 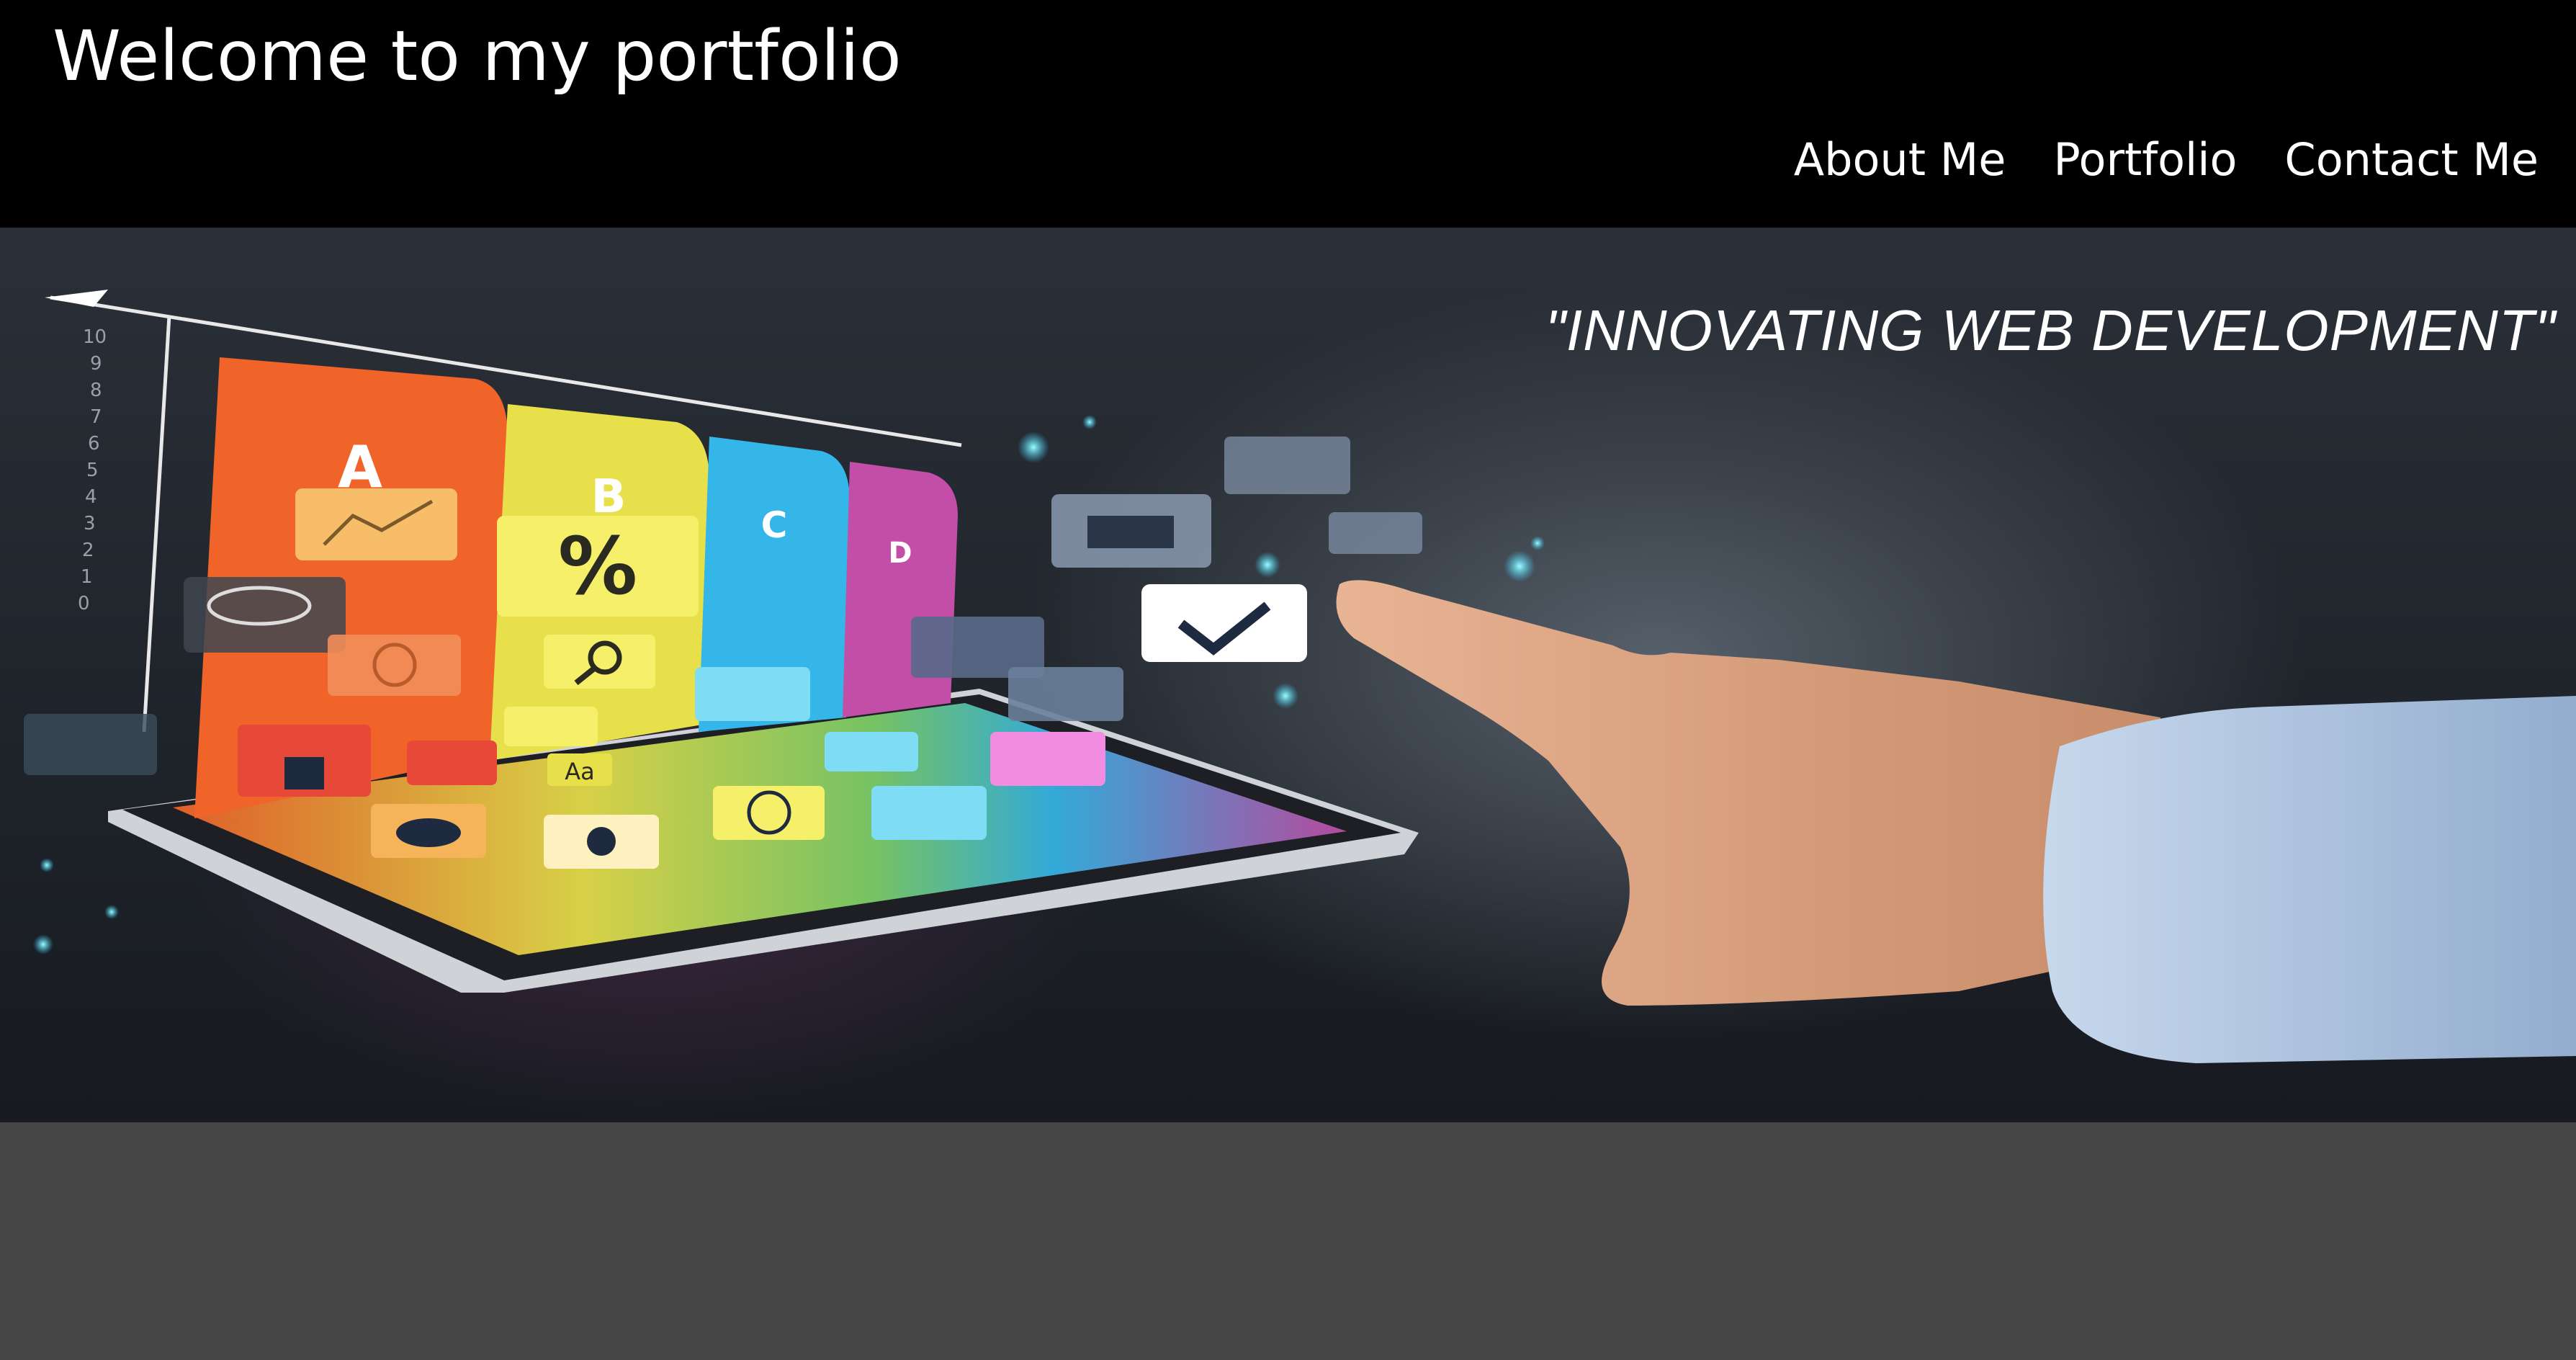 I want to click on scale-label: 5, so click(x=92, y=470).